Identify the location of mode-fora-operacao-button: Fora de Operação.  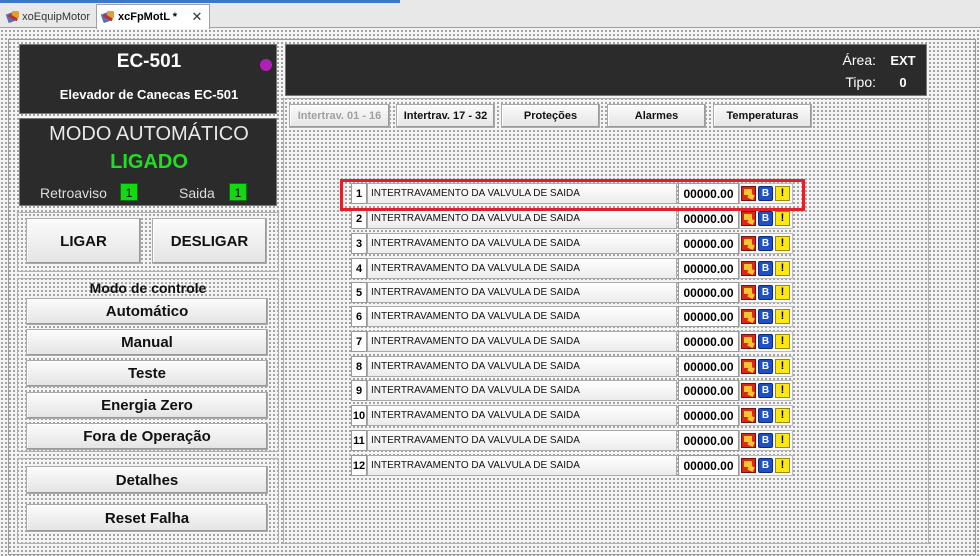
(147, 436).